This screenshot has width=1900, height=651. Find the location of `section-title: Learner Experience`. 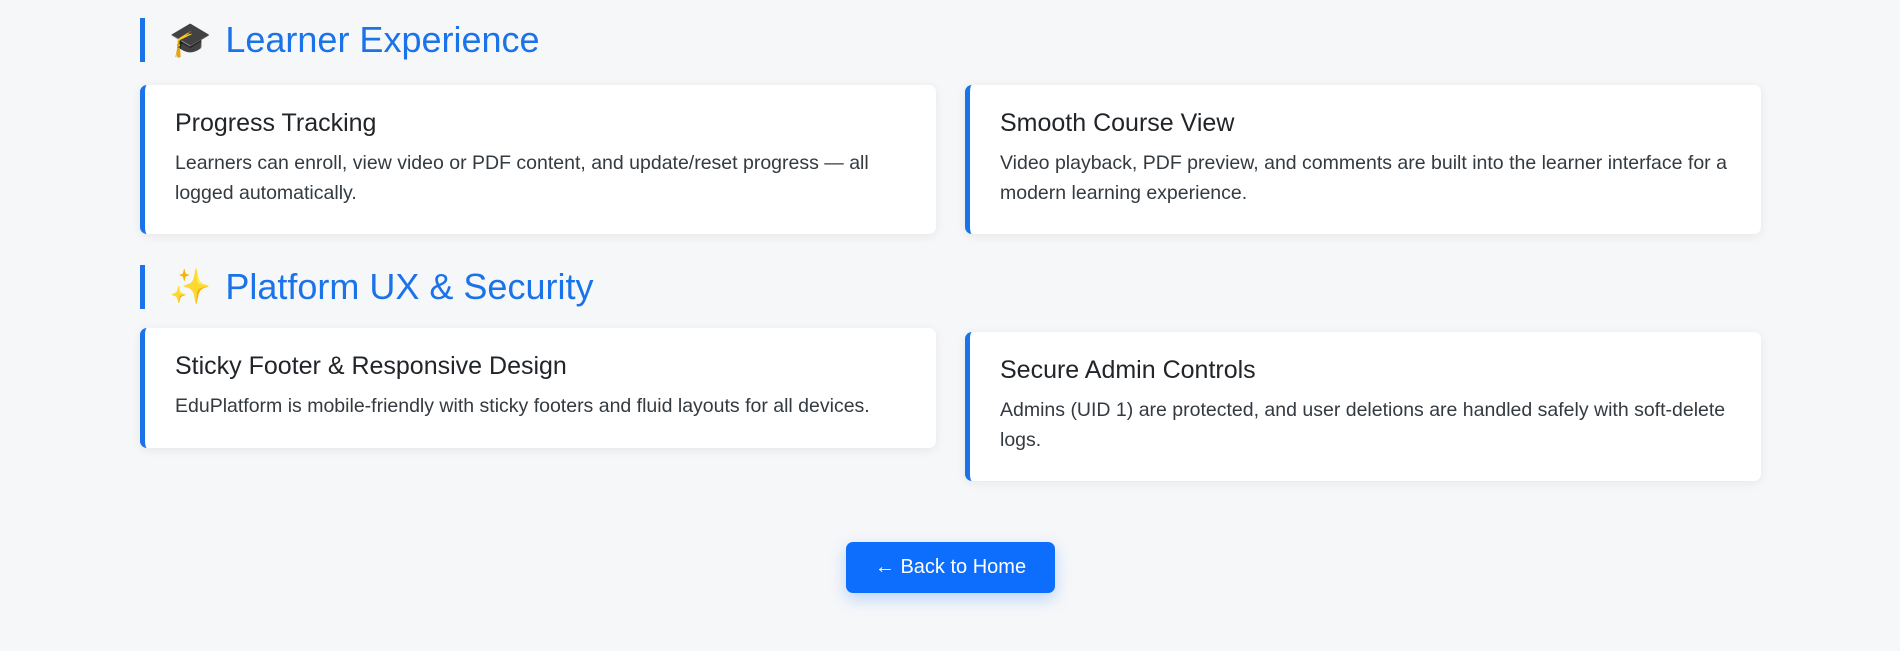

section-title: Learner Experience is located at coordinates (382, 39).